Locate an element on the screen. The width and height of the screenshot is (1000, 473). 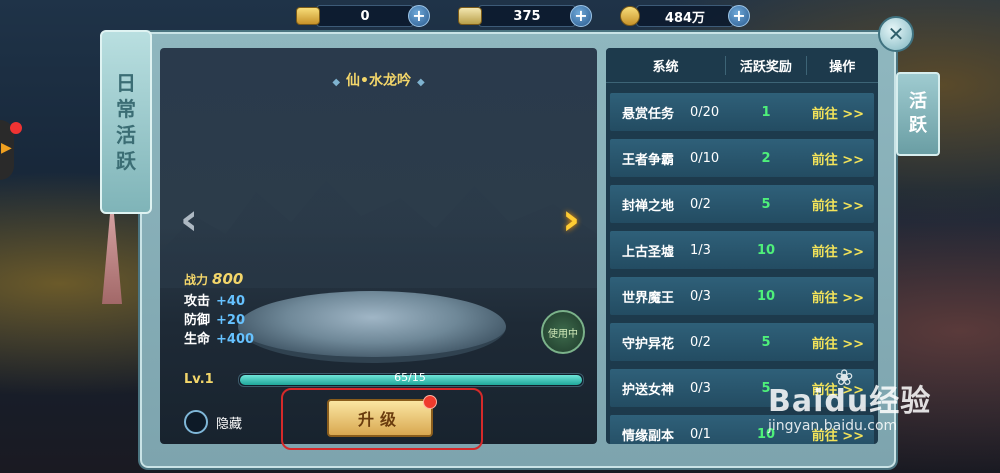
stat-label: 防御 is located at coordinates (197, 320).